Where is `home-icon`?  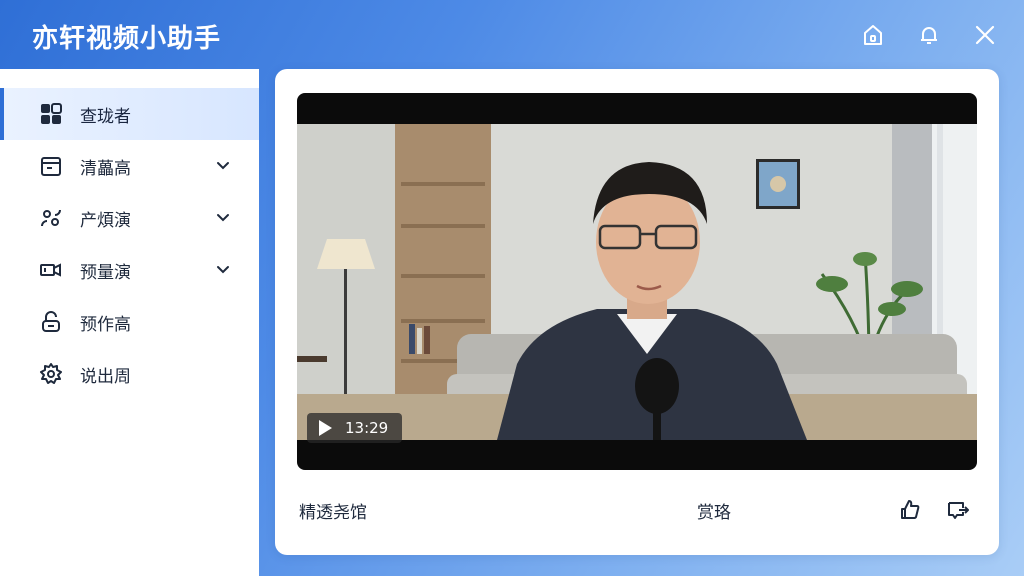
home-icon is located at coordinates (873, 35).